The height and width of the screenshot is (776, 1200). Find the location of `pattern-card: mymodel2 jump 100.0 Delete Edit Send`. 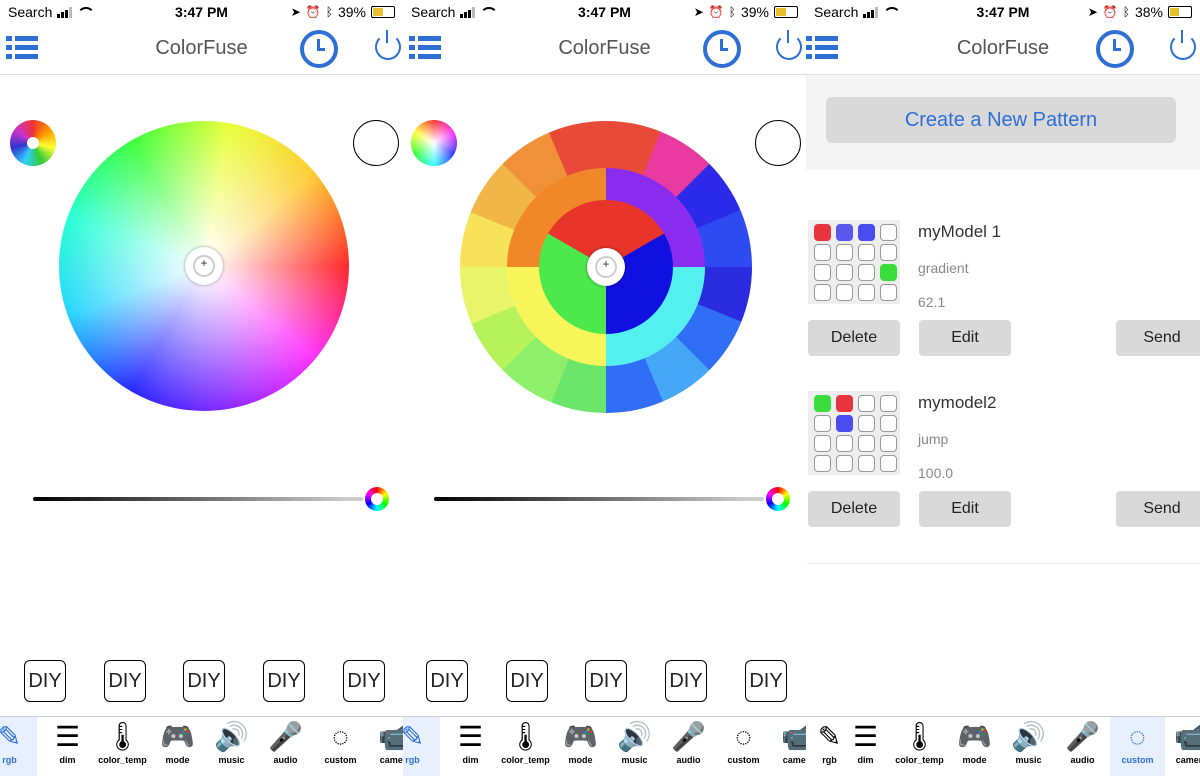

pattern-card: mymodel2 jump 100.0 Delete Edit Send is located at coordinates (1003, 477).